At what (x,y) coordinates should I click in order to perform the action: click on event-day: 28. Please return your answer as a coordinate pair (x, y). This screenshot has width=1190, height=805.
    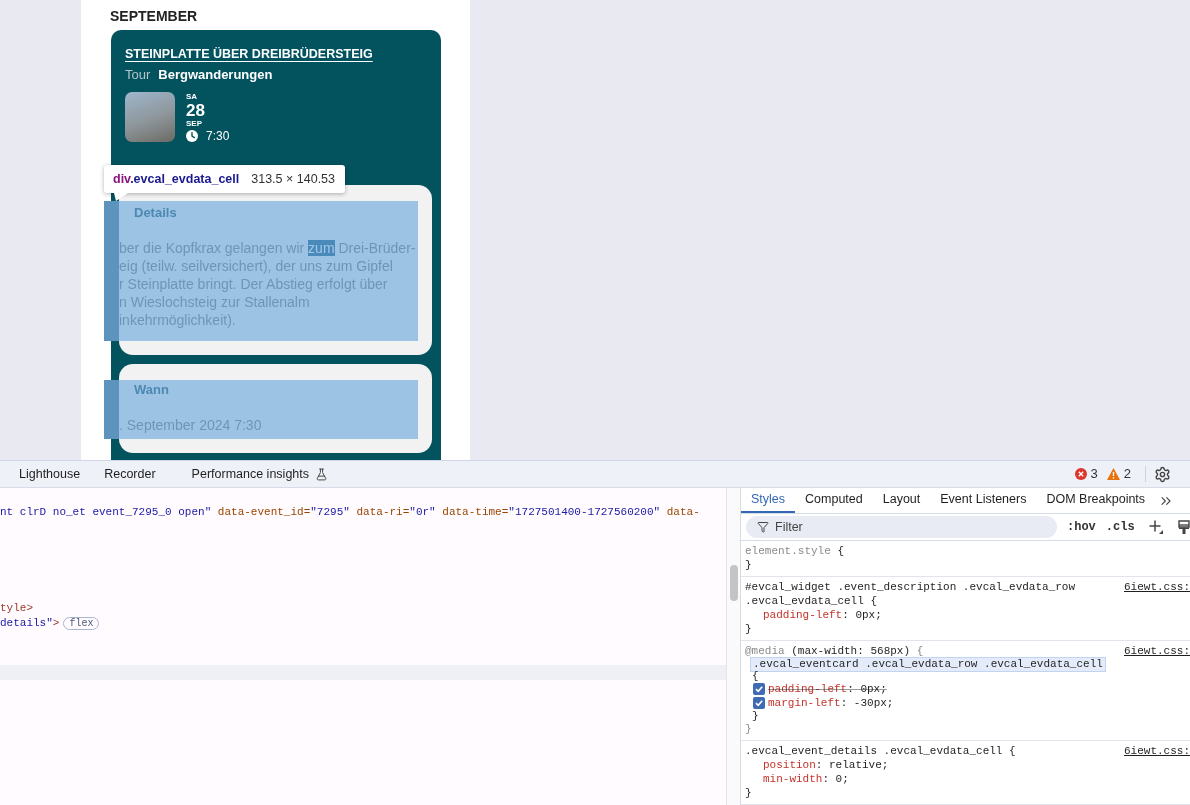
    Looking at the image, I should click on (208, 110).